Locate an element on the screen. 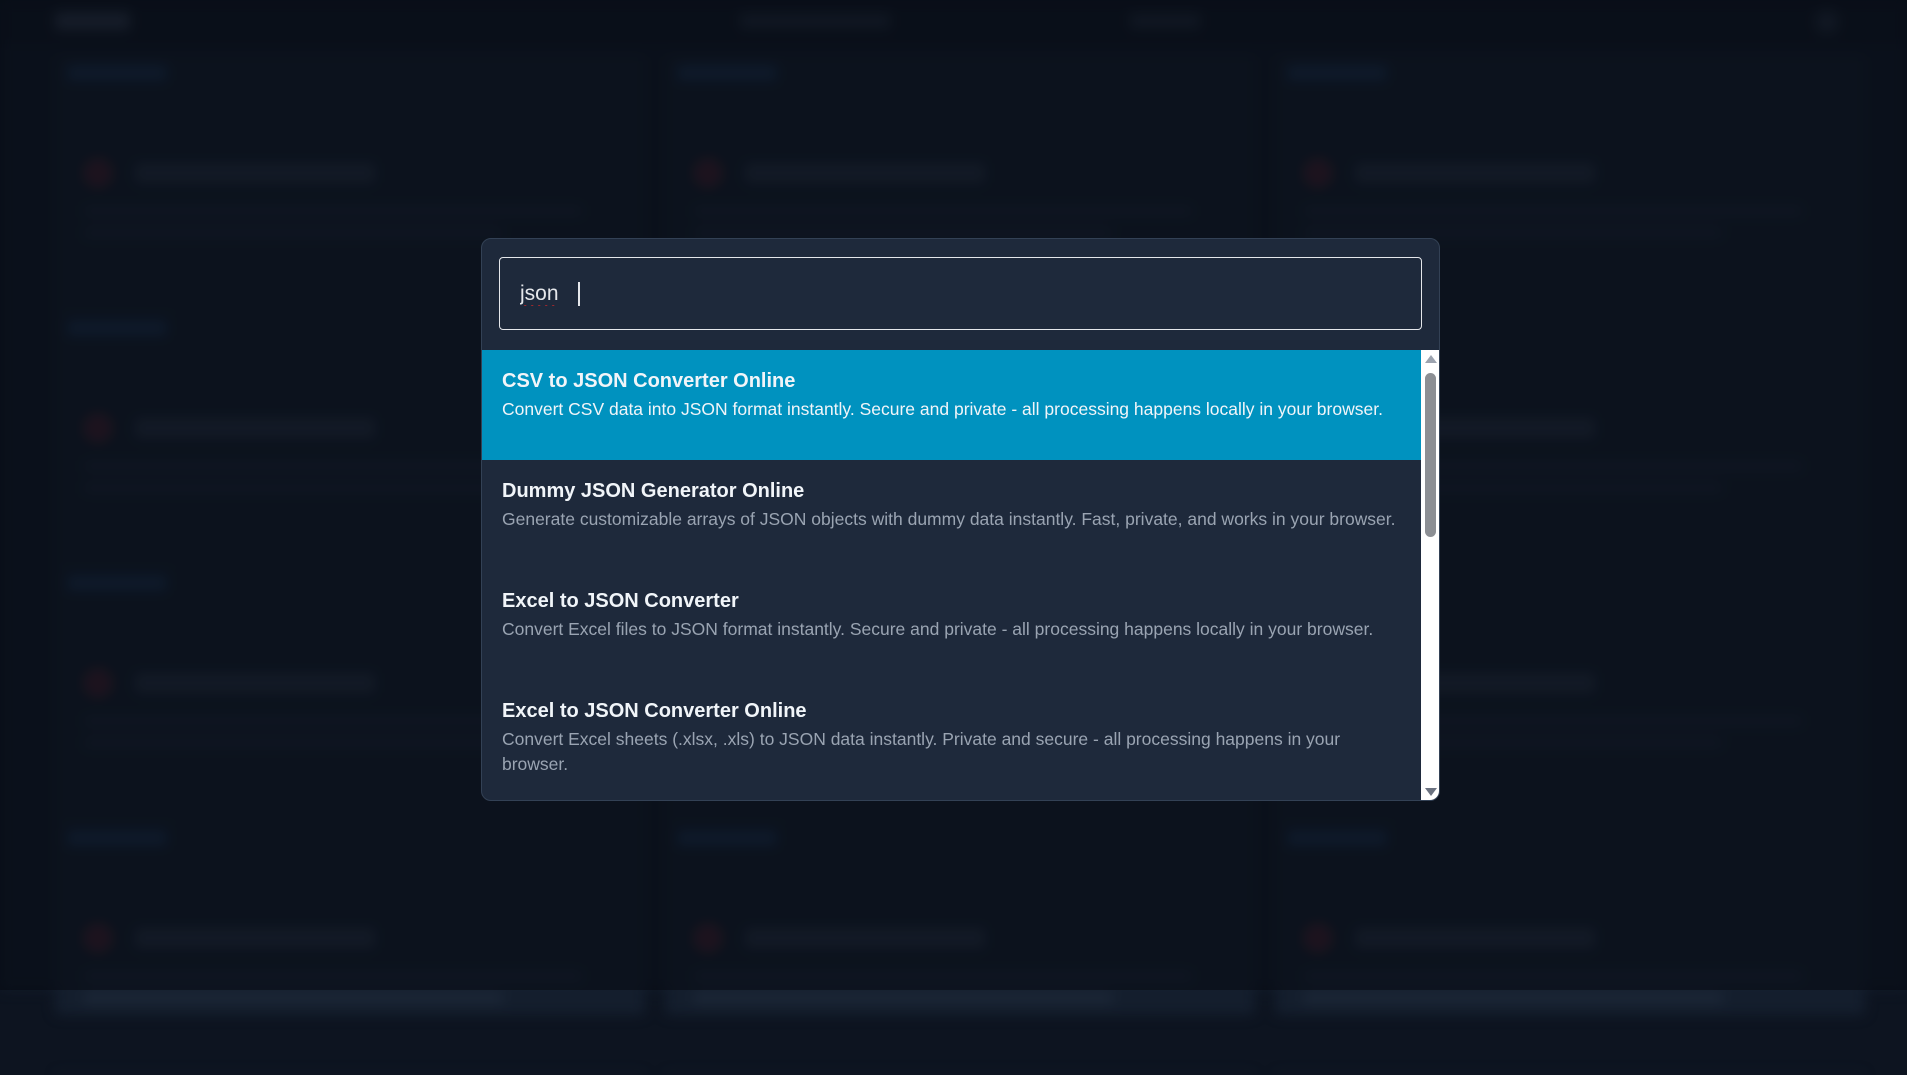 Image resolution: width=1907 pixels, height=1075 pixels. search-input is located at coordinates (960, 293).